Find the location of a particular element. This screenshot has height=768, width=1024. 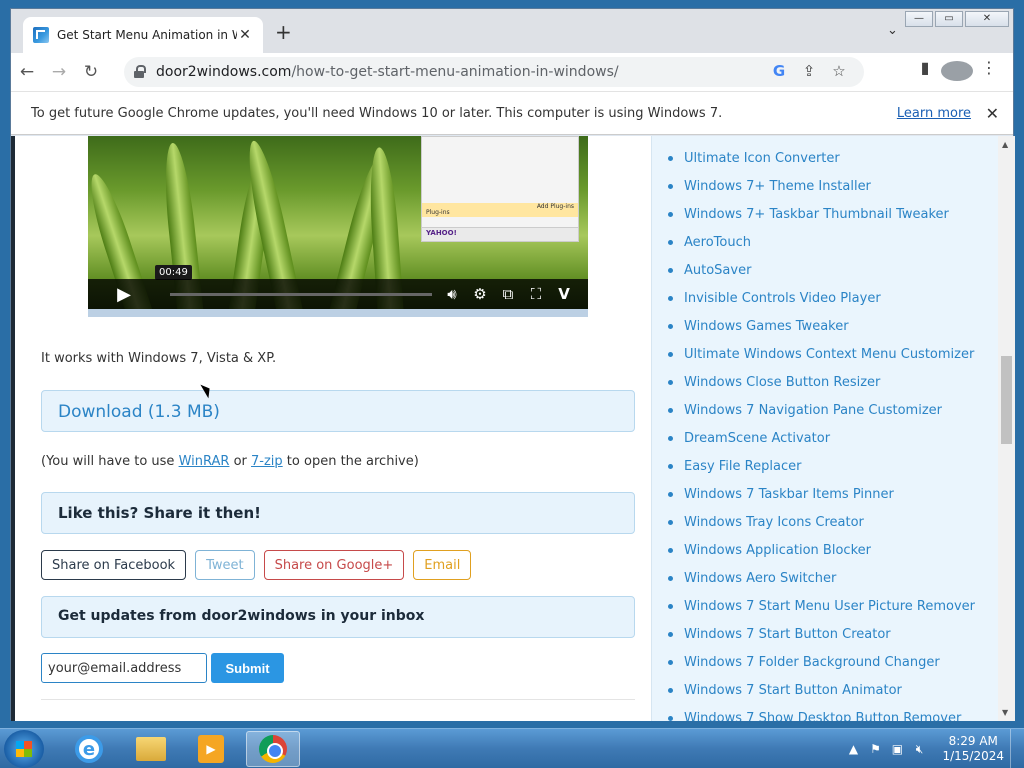

sidebar-link: AeroTouch is located at coordinates (833, 242).